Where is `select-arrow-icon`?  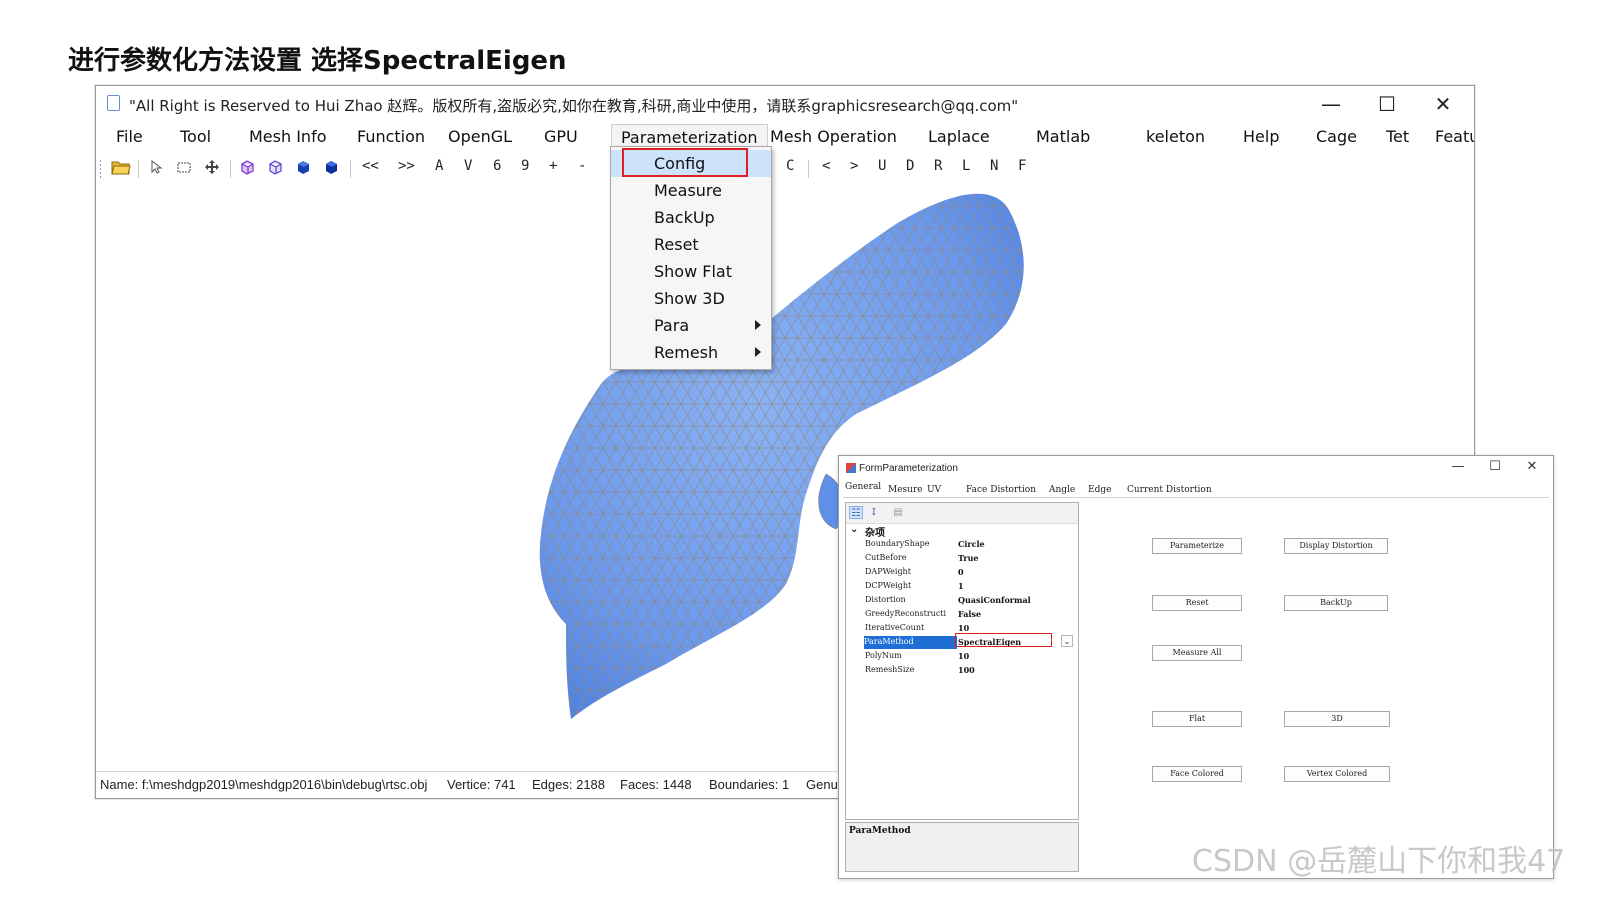
select-arrow-icon is located at coordinates (156, 167).